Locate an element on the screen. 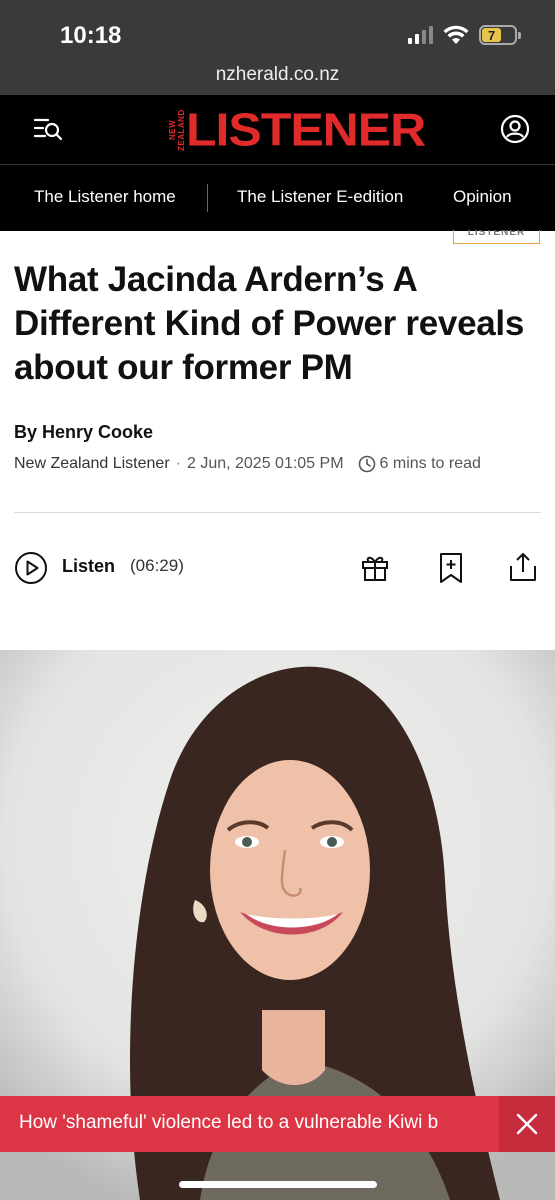  battery-level: 7 is located at coordinates (492, 35).